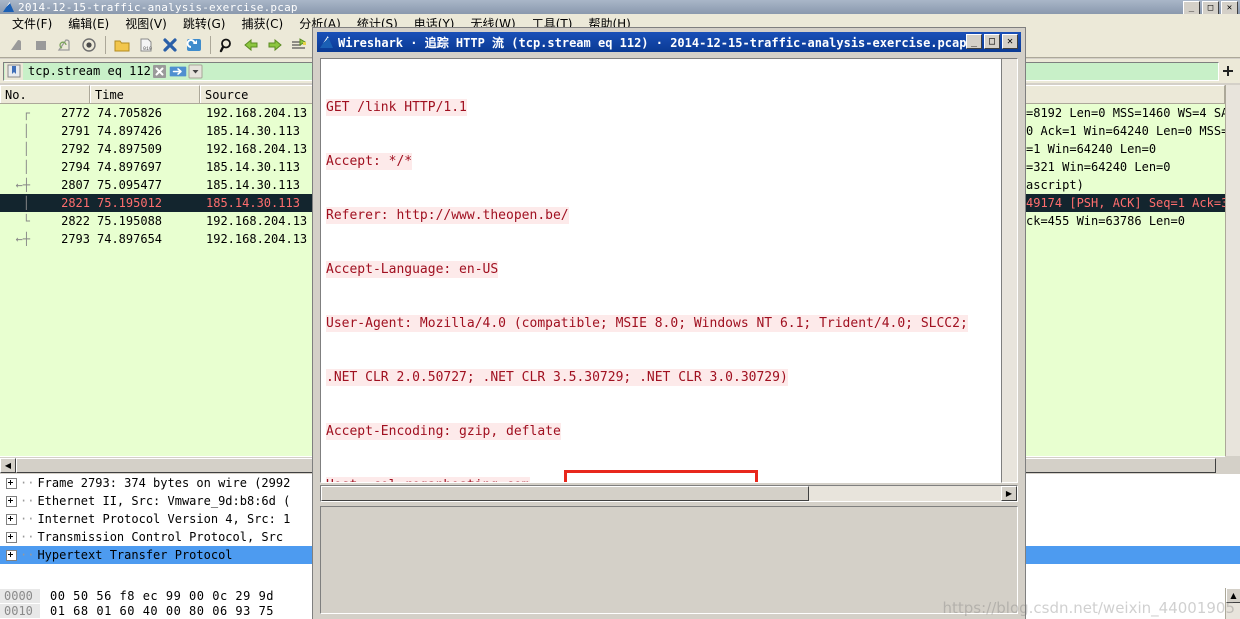 The height and width of the screenshot is (619, 1240). Describe the element at coordinates (41, 45) in the screenshot. I see `stop-capture-icon` at that location.